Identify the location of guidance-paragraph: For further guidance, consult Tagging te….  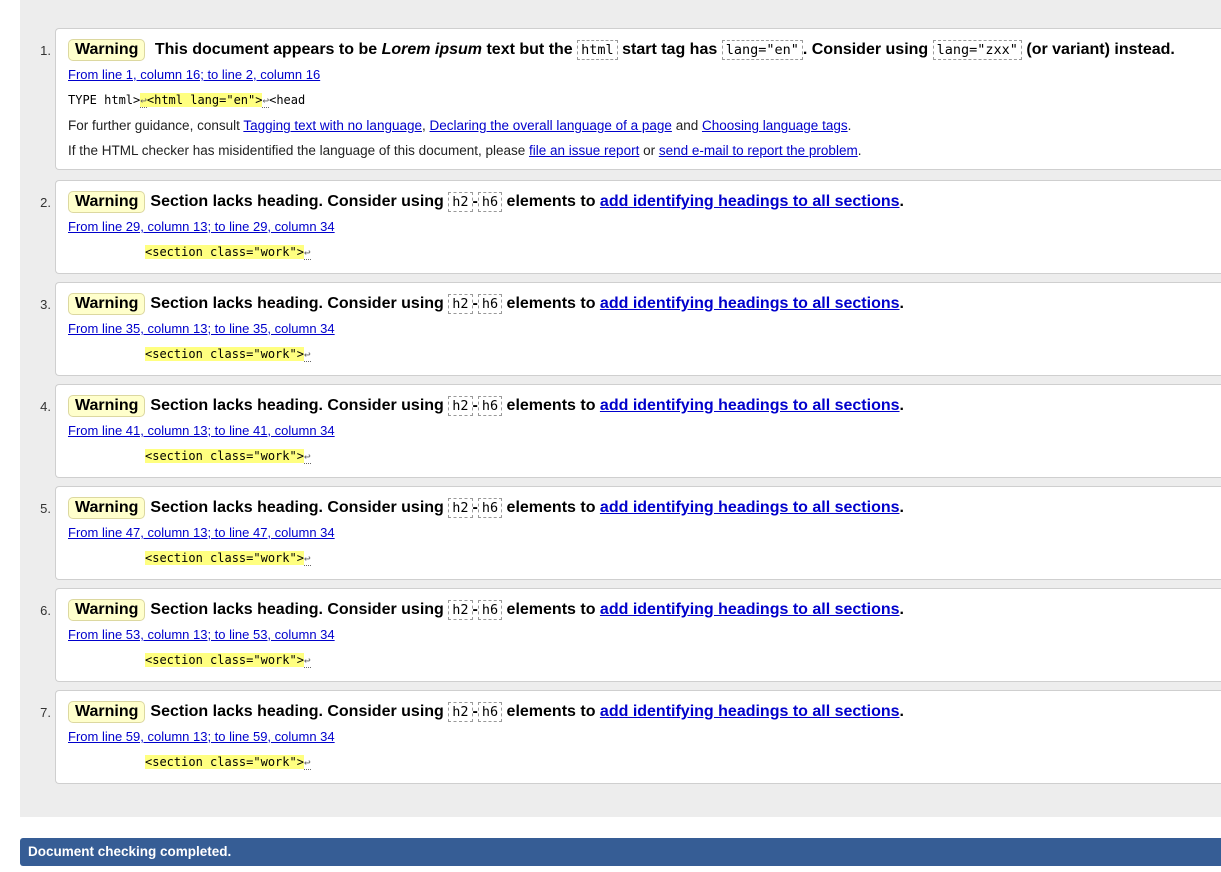
(459, 125).